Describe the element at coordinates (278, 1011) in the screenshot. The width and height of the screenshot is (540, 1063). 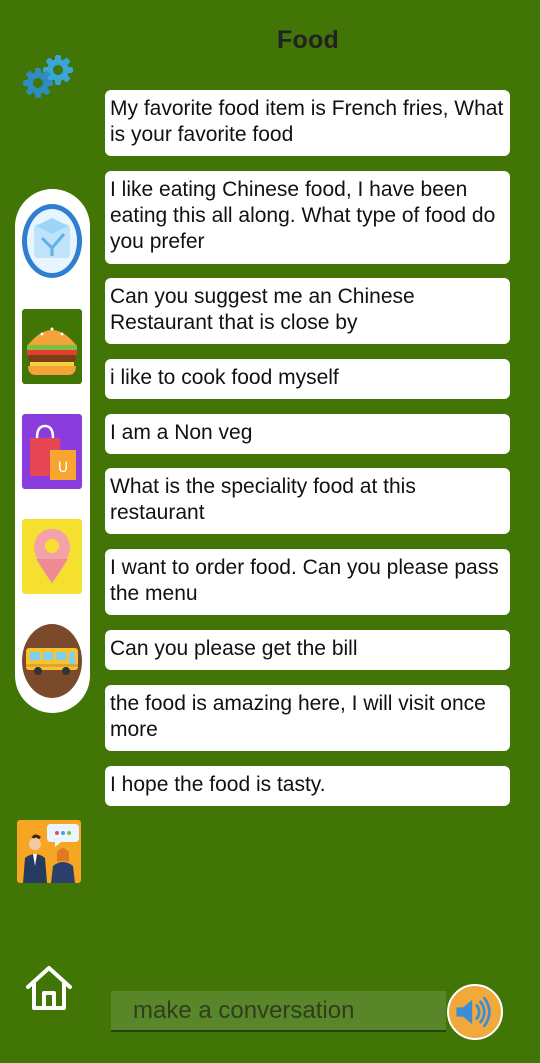
I see `conversation-input` at that location.